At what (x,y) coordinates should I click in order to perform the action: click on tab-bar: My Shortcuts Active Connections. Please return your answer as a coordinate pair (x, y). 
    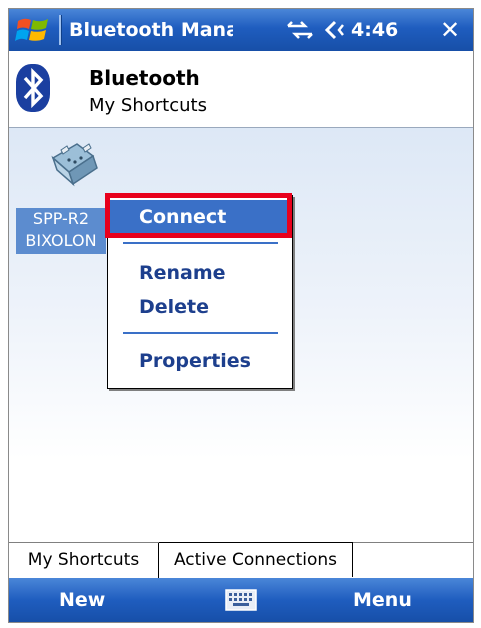
    Looking at the image, I should click on (241, 560).